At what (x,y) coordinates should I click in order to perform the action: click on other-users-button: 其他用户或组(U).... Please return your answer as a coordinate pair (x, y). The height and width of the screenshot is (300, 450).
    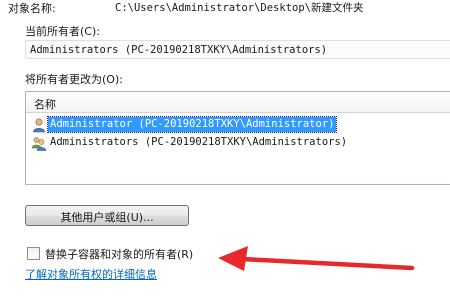
    Looking at the image, I should click on (107, 215).